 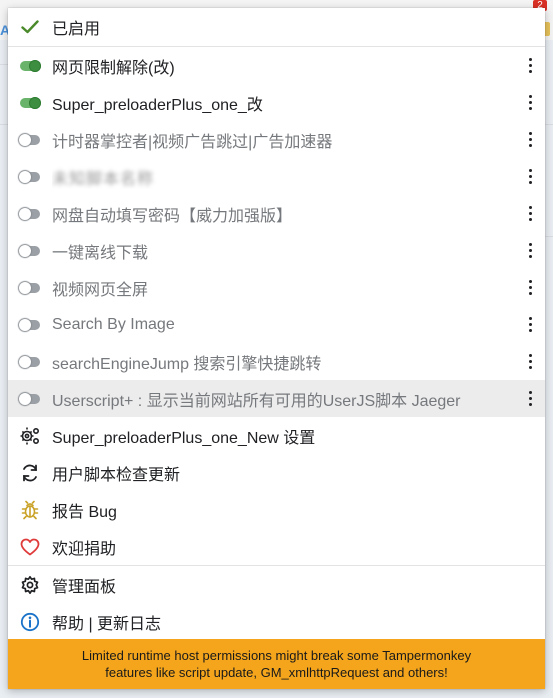 I want to click on script-row: Userscript+ : 显示当前网站所有可用的UserJS脚本 Jaeger, so click(x=276, y=398).